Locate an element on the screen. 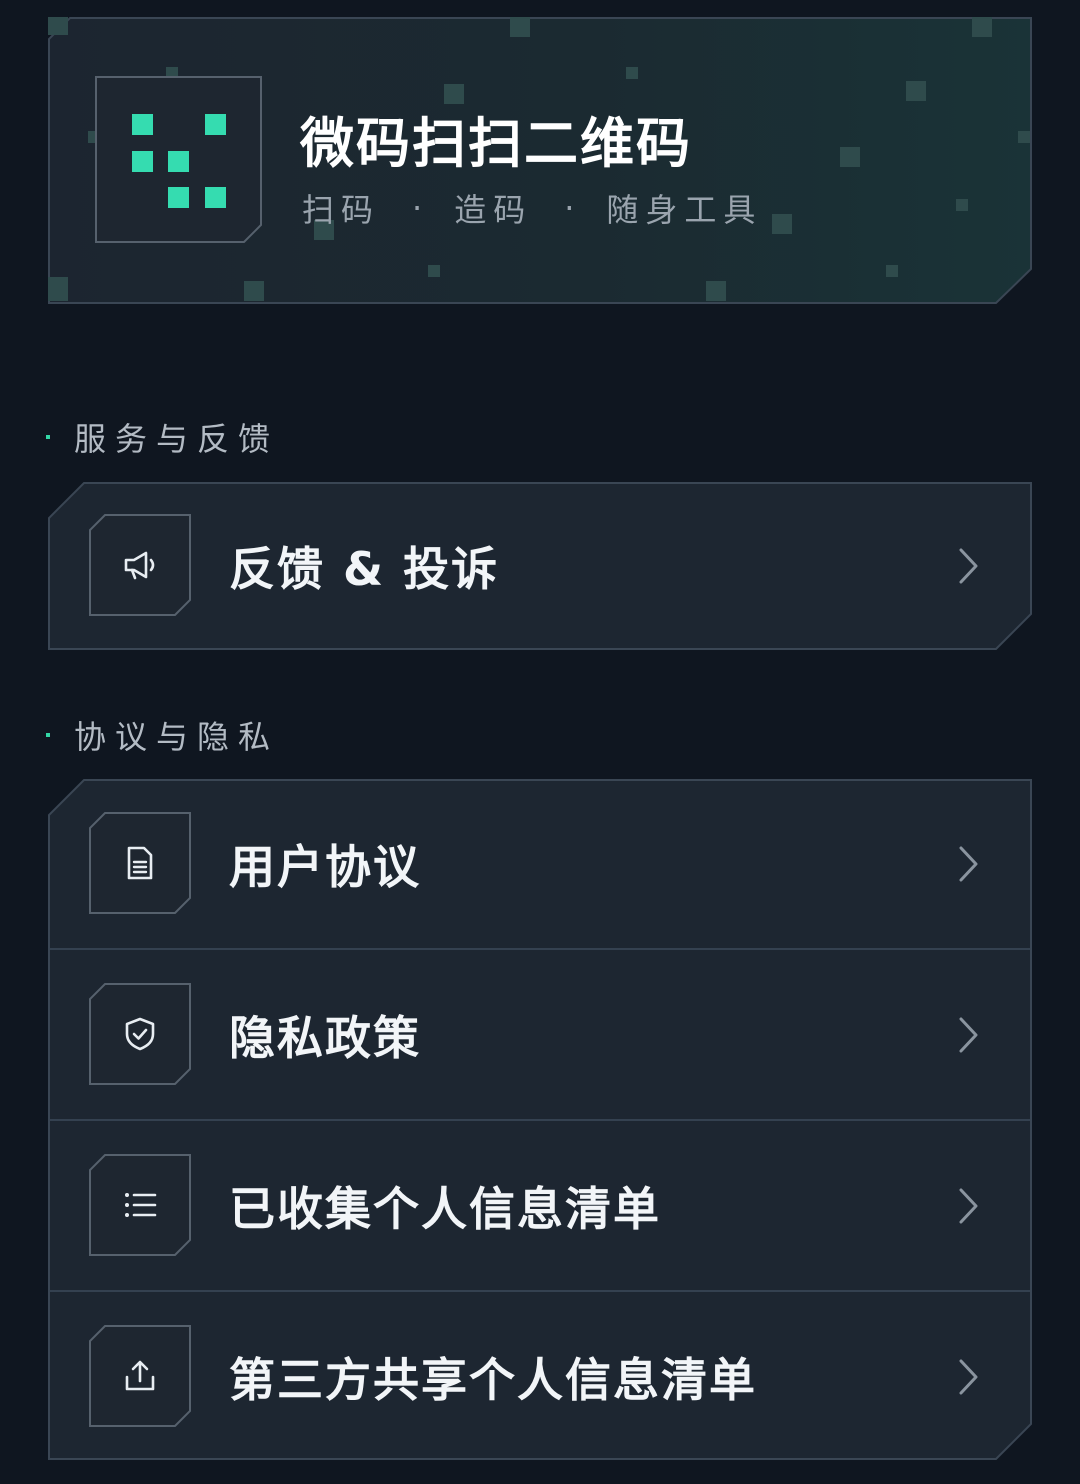 The image size is (1080, 1484). menu-item-collected-info-list: 已收集个人信息清单 is located at coordinates (540, 1206).